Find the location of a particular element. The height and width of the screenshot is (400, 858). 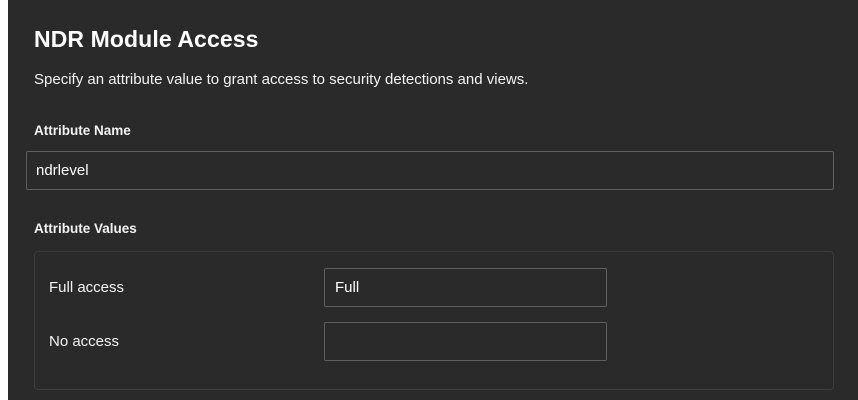

full-access-label: Full access is located at coordinates (87, 287).